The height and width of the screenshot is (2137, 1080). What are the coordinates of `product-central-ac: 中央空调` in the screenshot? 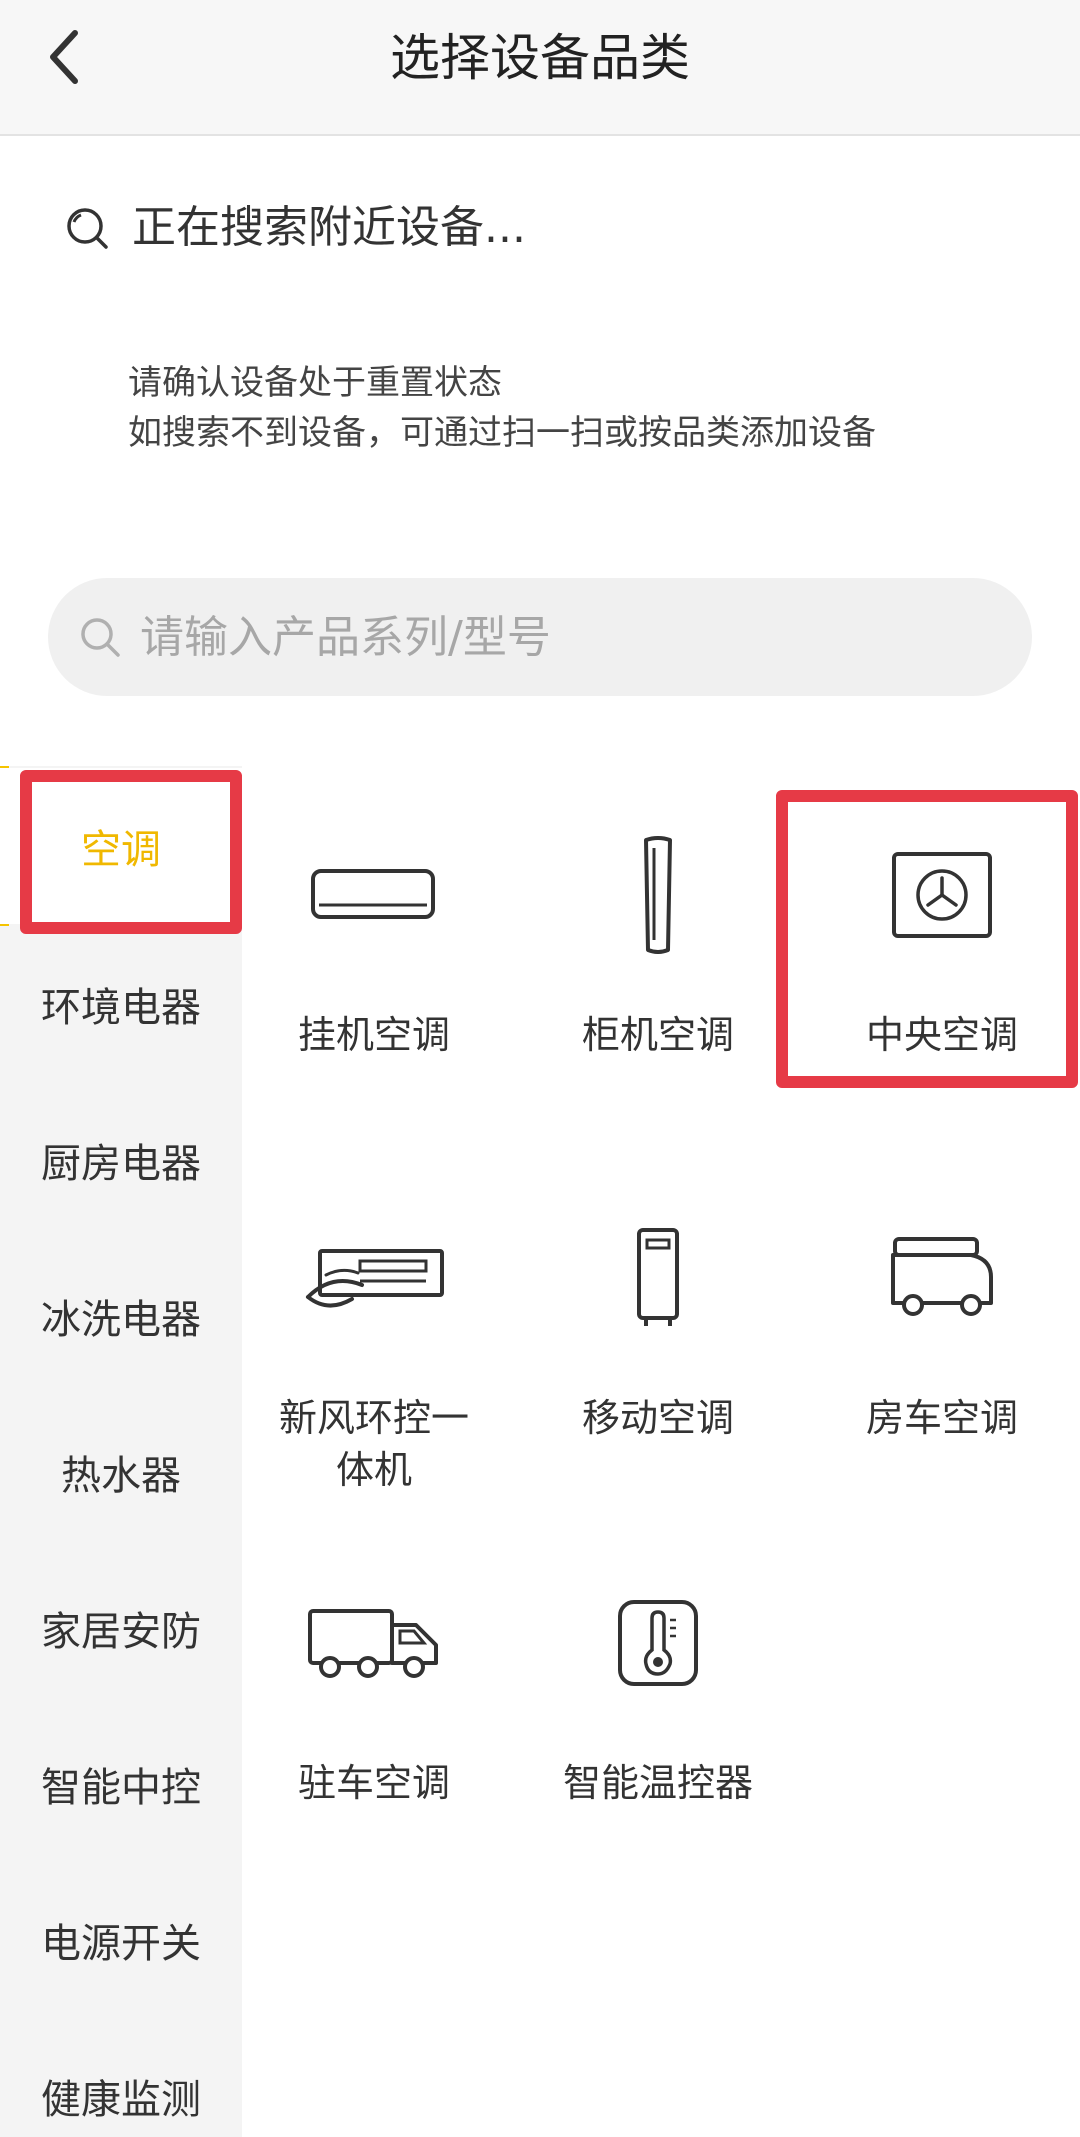 It's located at (940, 938).